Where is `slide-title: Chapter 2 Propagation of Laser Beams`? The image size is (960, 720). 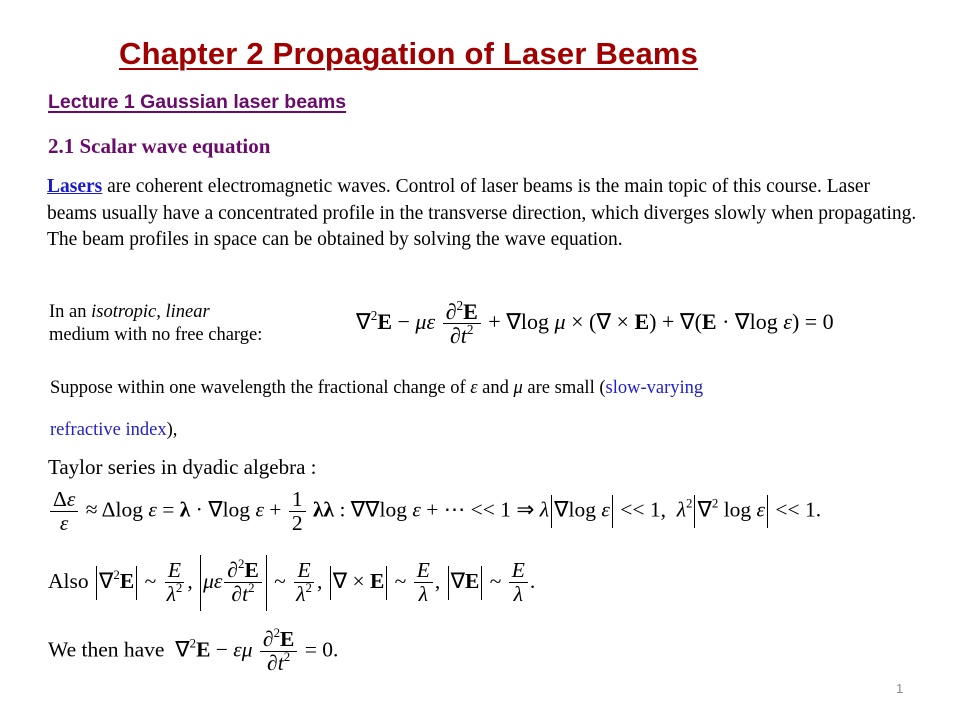 slide-title: Chapter 2 Propagation of Laser Beams is located at coordinates (409, 53).